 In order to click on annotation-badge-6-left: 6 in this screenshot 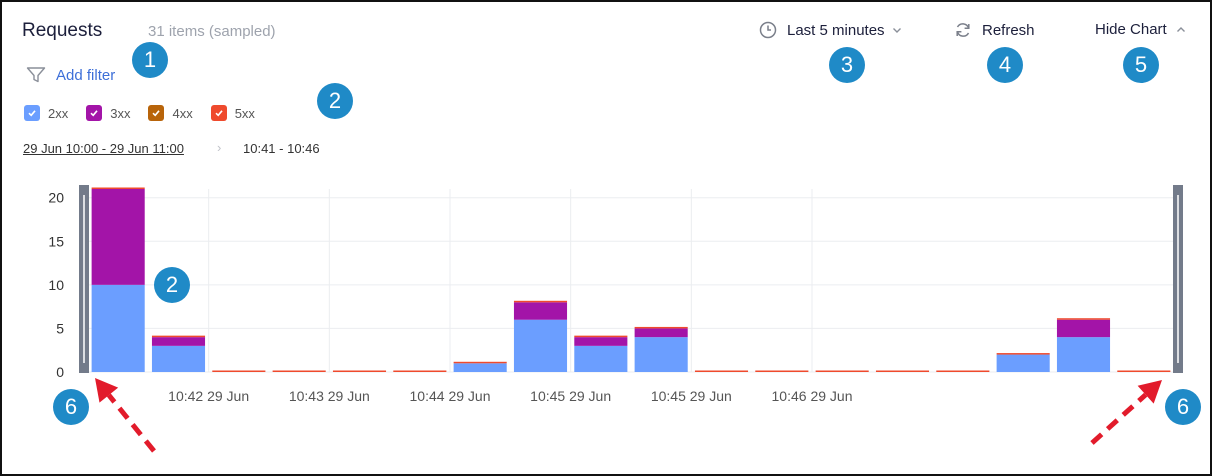, I will do `click(71, 407)`.